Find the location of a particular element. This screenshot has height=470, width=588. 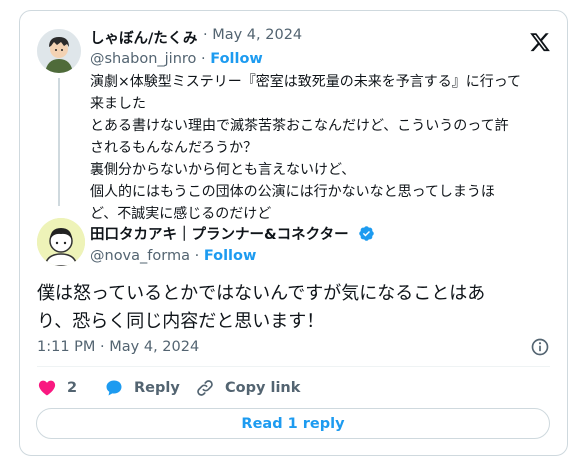

link-icon is located at coordinates (205, 388).